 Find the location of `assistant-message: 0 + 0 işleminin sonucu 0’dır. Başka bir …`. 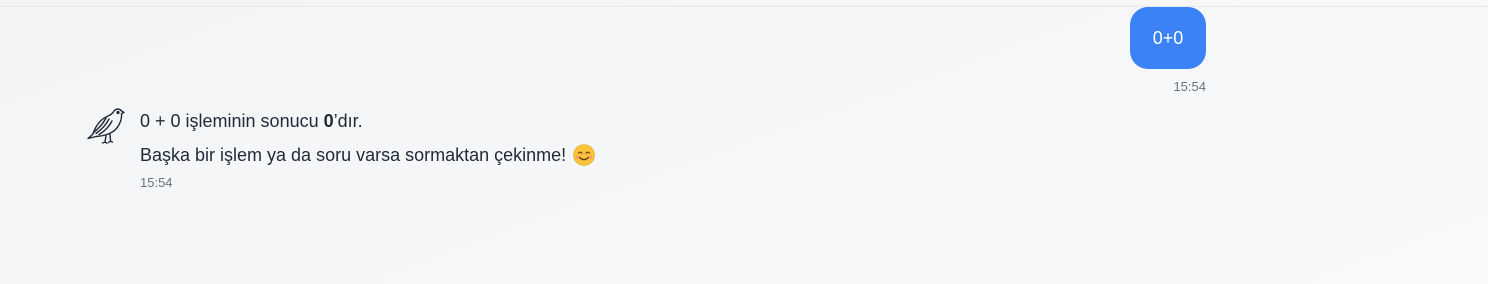

assistant-message: 0 + 0 işleminin sonucu 0’dır. Başka bir … is located at coordinates (339, 146).